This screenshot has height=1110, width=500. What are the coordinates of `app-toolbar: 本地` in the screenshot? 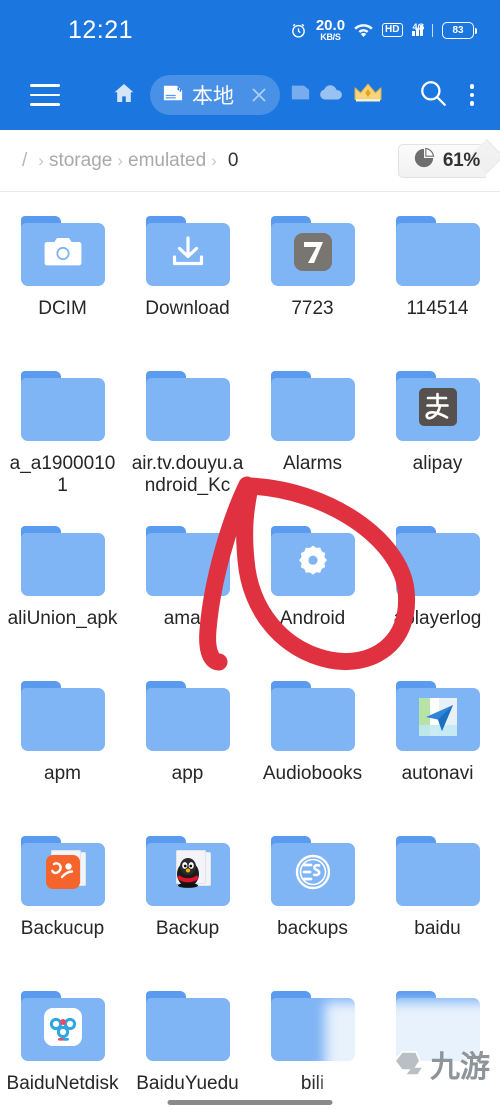 It's located at (250, 95).